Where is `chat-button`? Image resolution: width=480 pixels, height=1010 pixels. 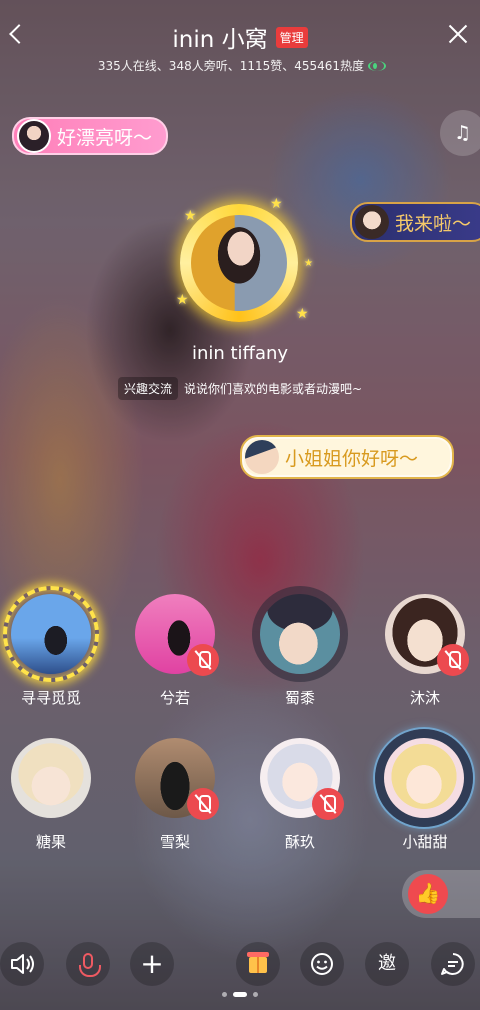
chat-button is located at coordinates (453, 964).